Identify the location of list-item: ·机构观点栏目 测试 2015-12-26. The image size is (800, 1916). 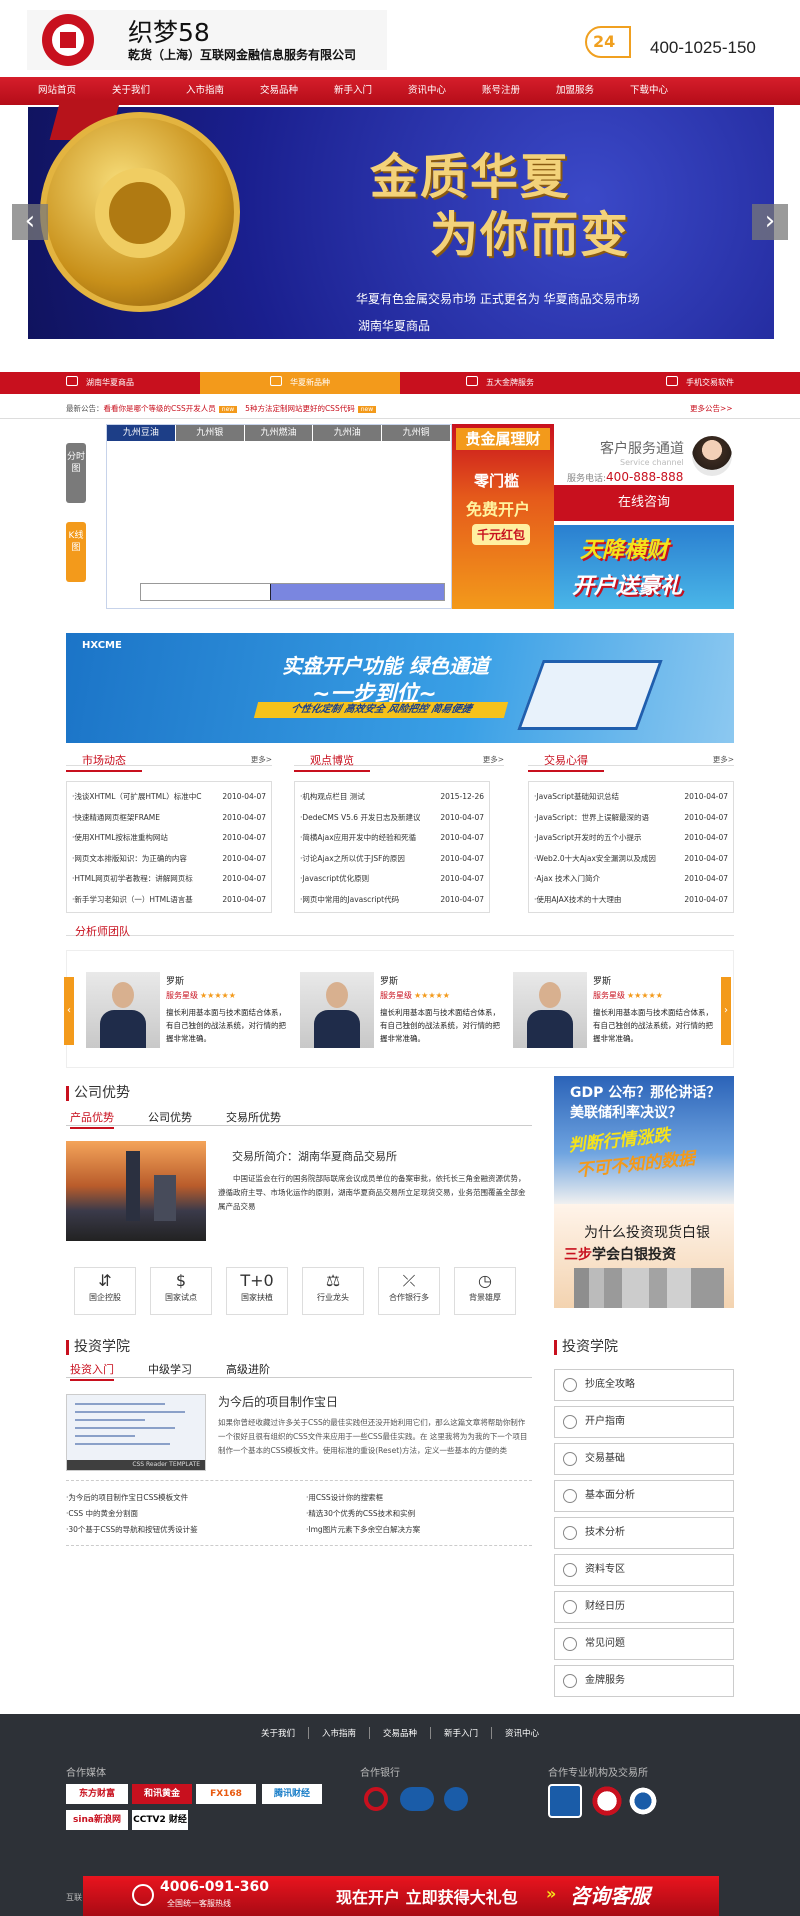
(392, 797).